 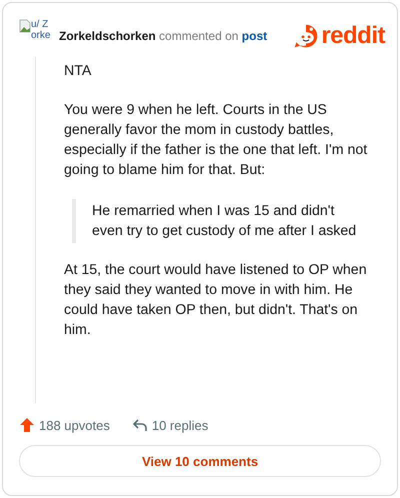 I want to click on upvote-count: 188 upvotes, so click(x=74, y=425).